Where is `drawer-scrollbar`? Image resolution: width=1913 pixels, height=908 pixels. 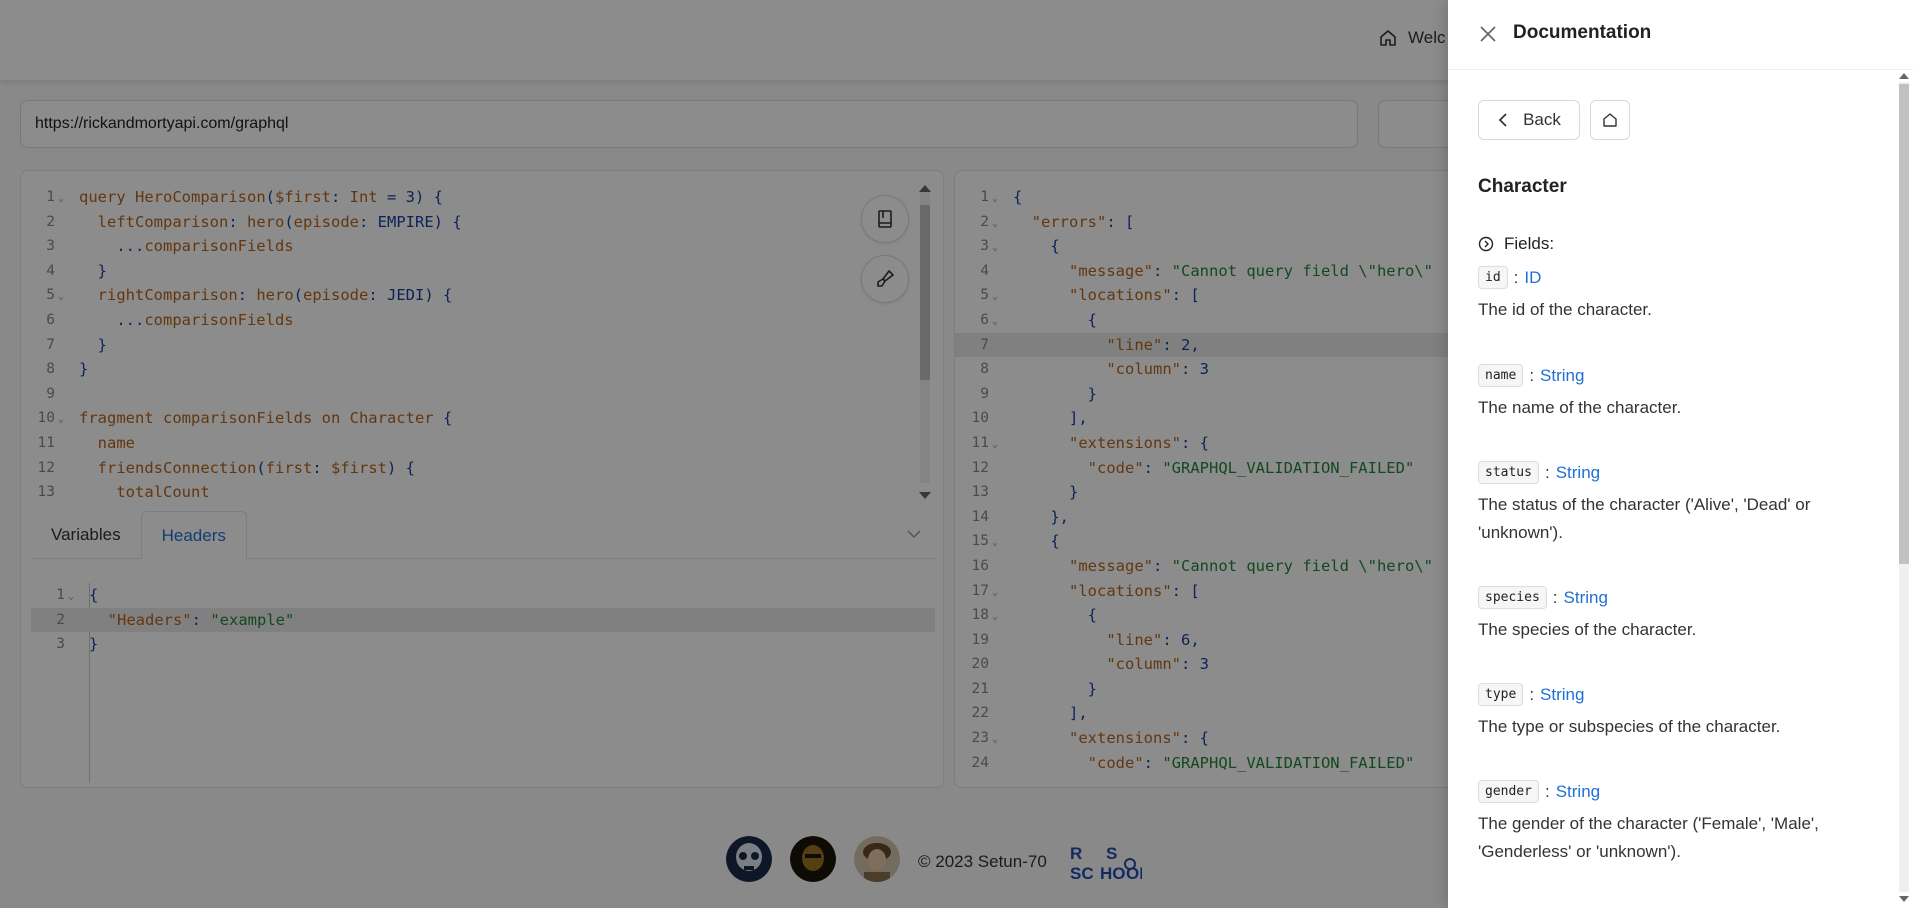
drawer-scrollbar is located at coordinates (1904, 489).